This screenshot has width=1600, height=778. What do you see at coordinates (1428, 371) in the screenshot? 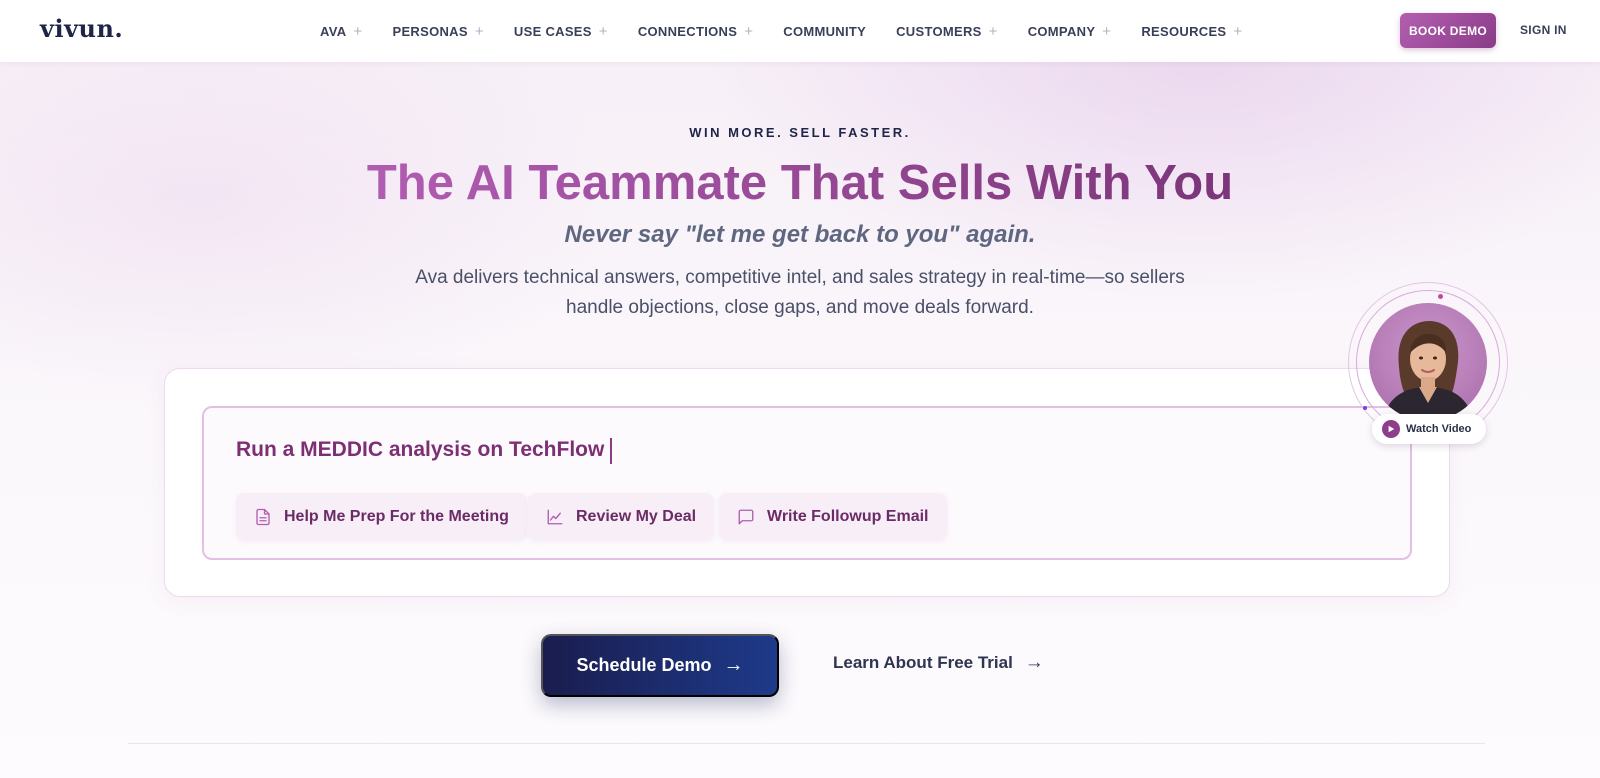
I see `person-portrait-icon` at bounding box center [1428, 371].